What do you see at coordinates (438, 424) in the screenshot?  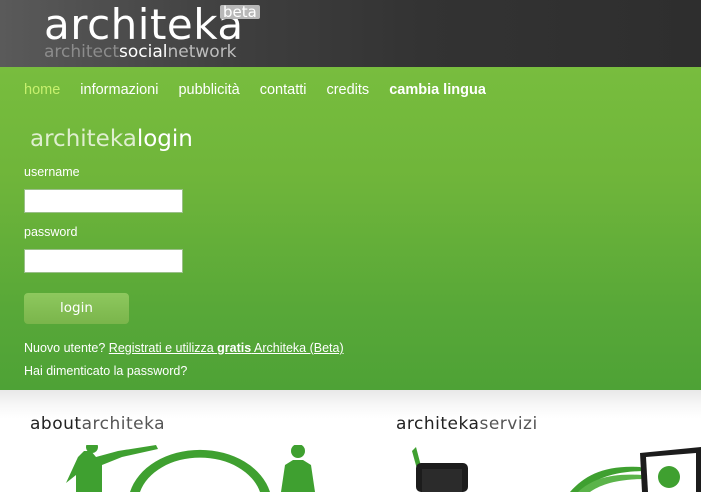 I see `services-heading-a: architeka` at bounding box center [438, 424].